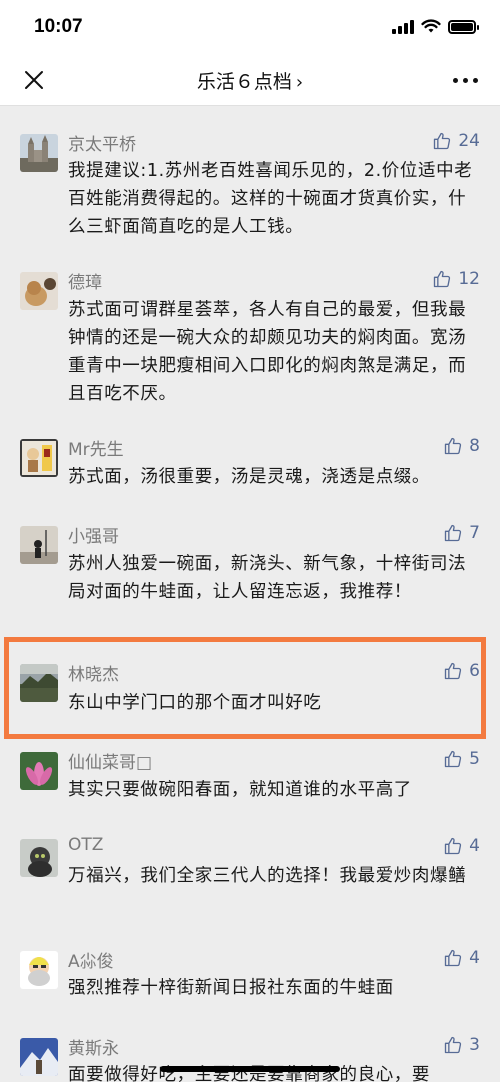  I want to click on status-icons, so click(435, 26).